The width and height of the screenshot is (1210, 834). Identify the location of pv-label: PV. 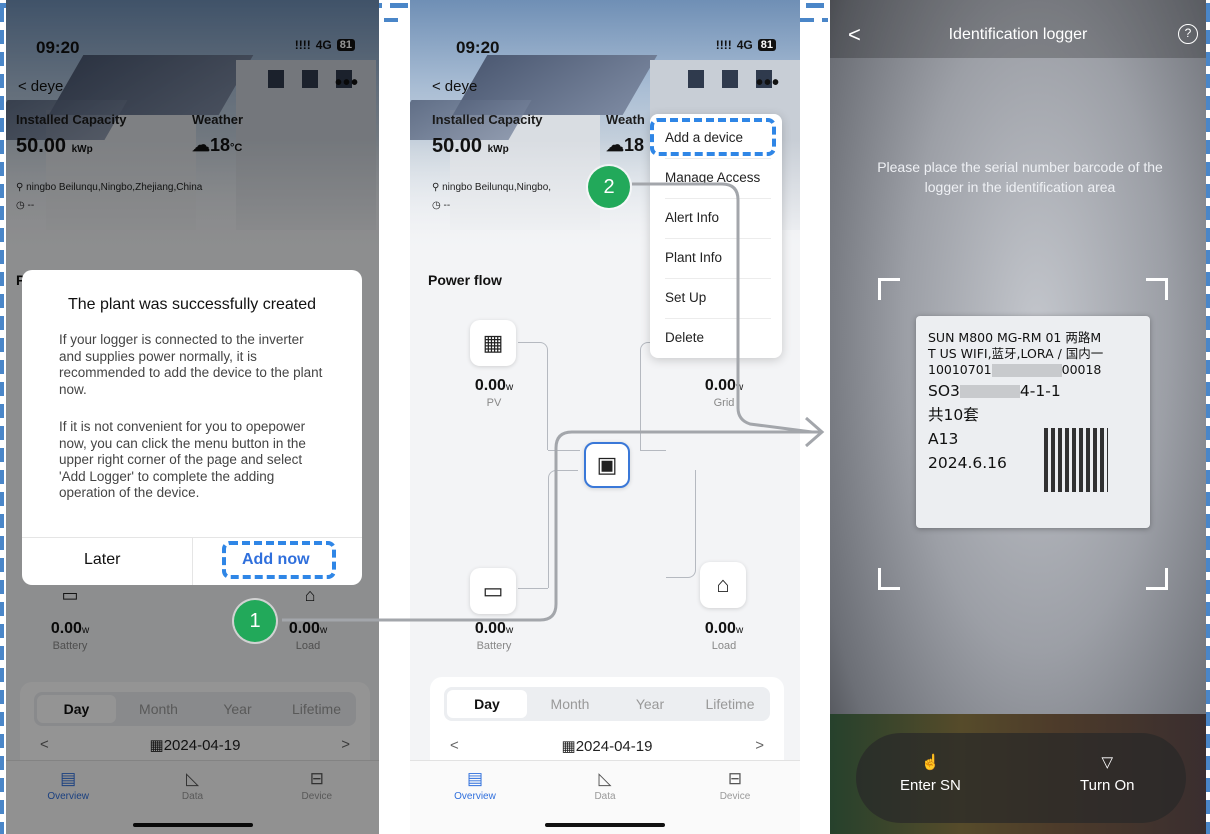
(494, 403).